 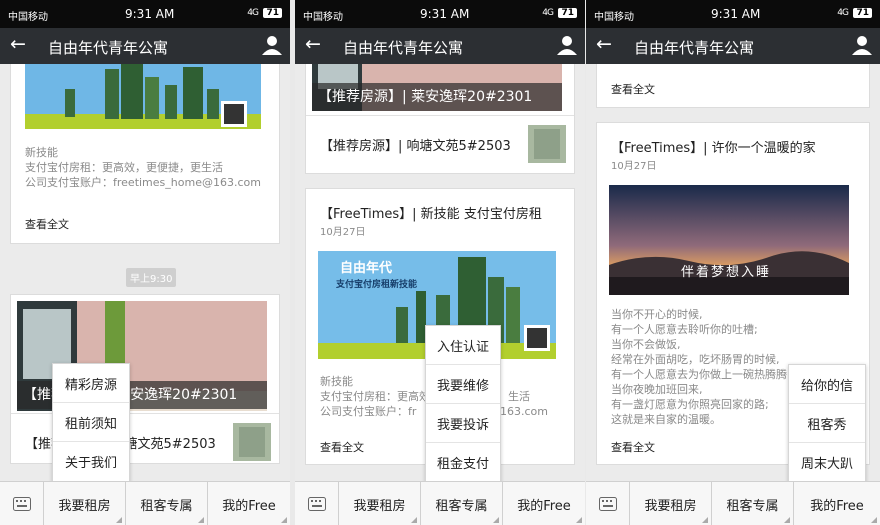 I want to click on menu-item-listings: 精彩房源, so click(x=91, y=383).